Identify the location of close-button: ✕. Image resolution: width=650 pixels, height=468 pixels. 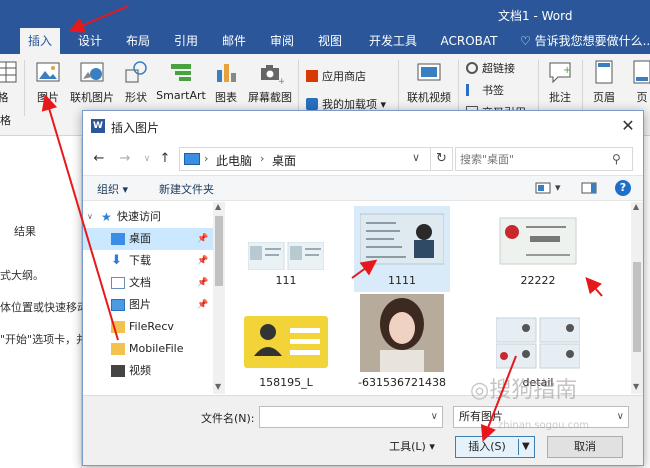
(628, 126).